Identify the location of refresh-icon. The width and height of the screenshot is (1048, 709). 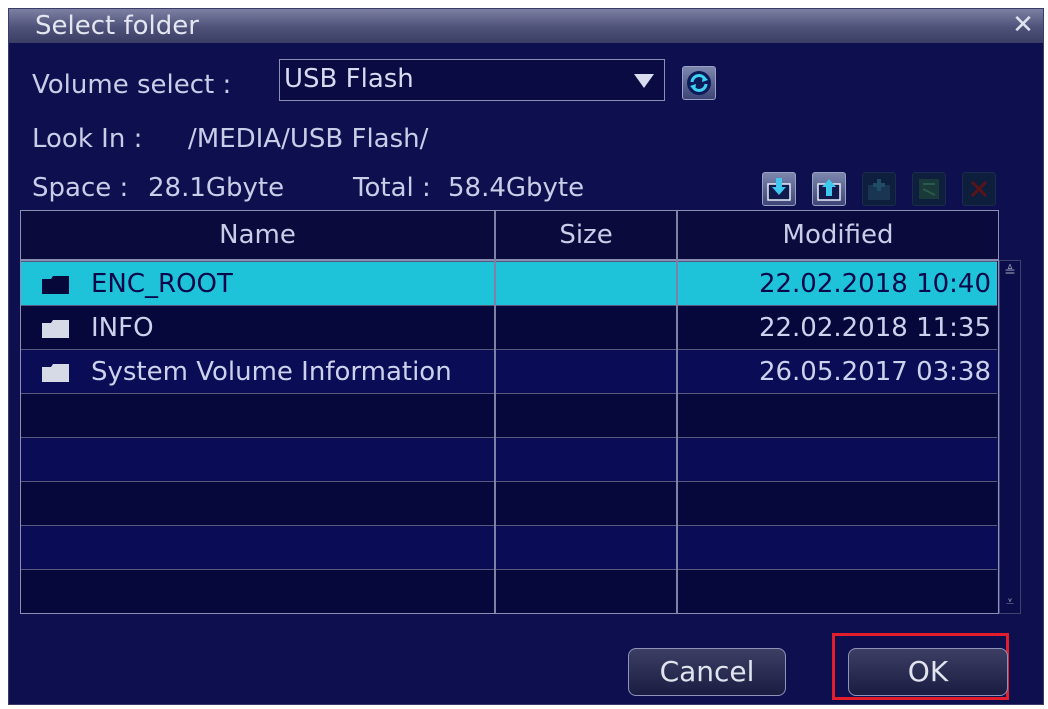
(699, 83).